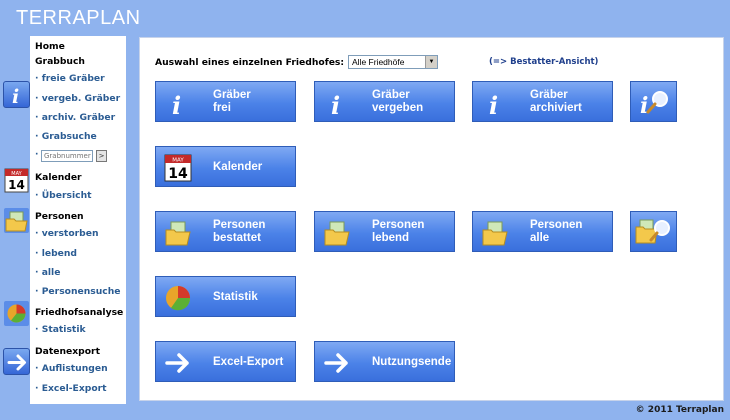 The image size is (730, 420). I want to click on chevron-down-icon: ▼, so click(431, 62).